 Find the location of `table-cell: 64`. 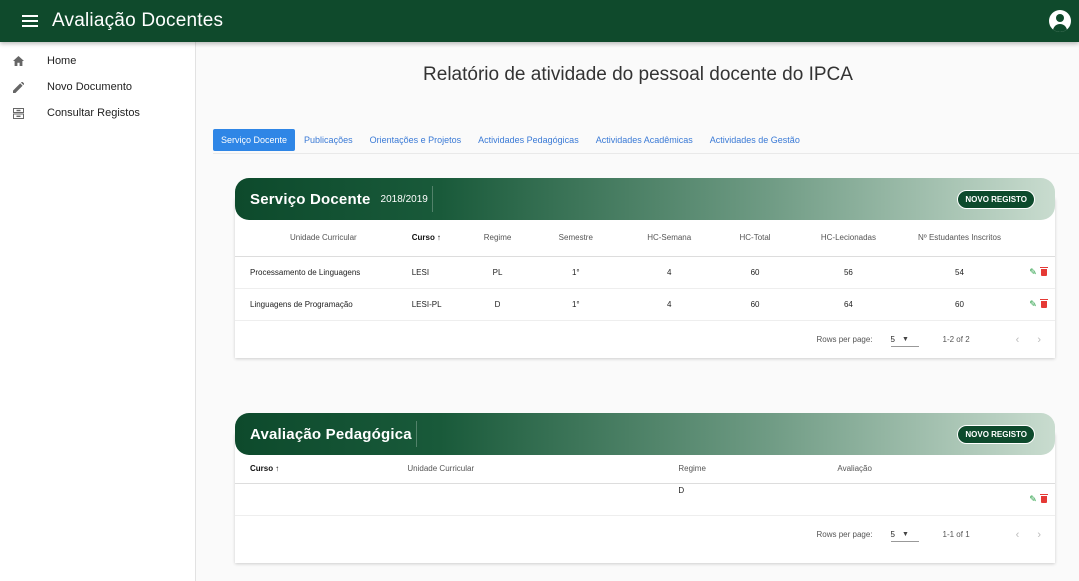

table-cell: 64 is located at coordinates (848, 304).